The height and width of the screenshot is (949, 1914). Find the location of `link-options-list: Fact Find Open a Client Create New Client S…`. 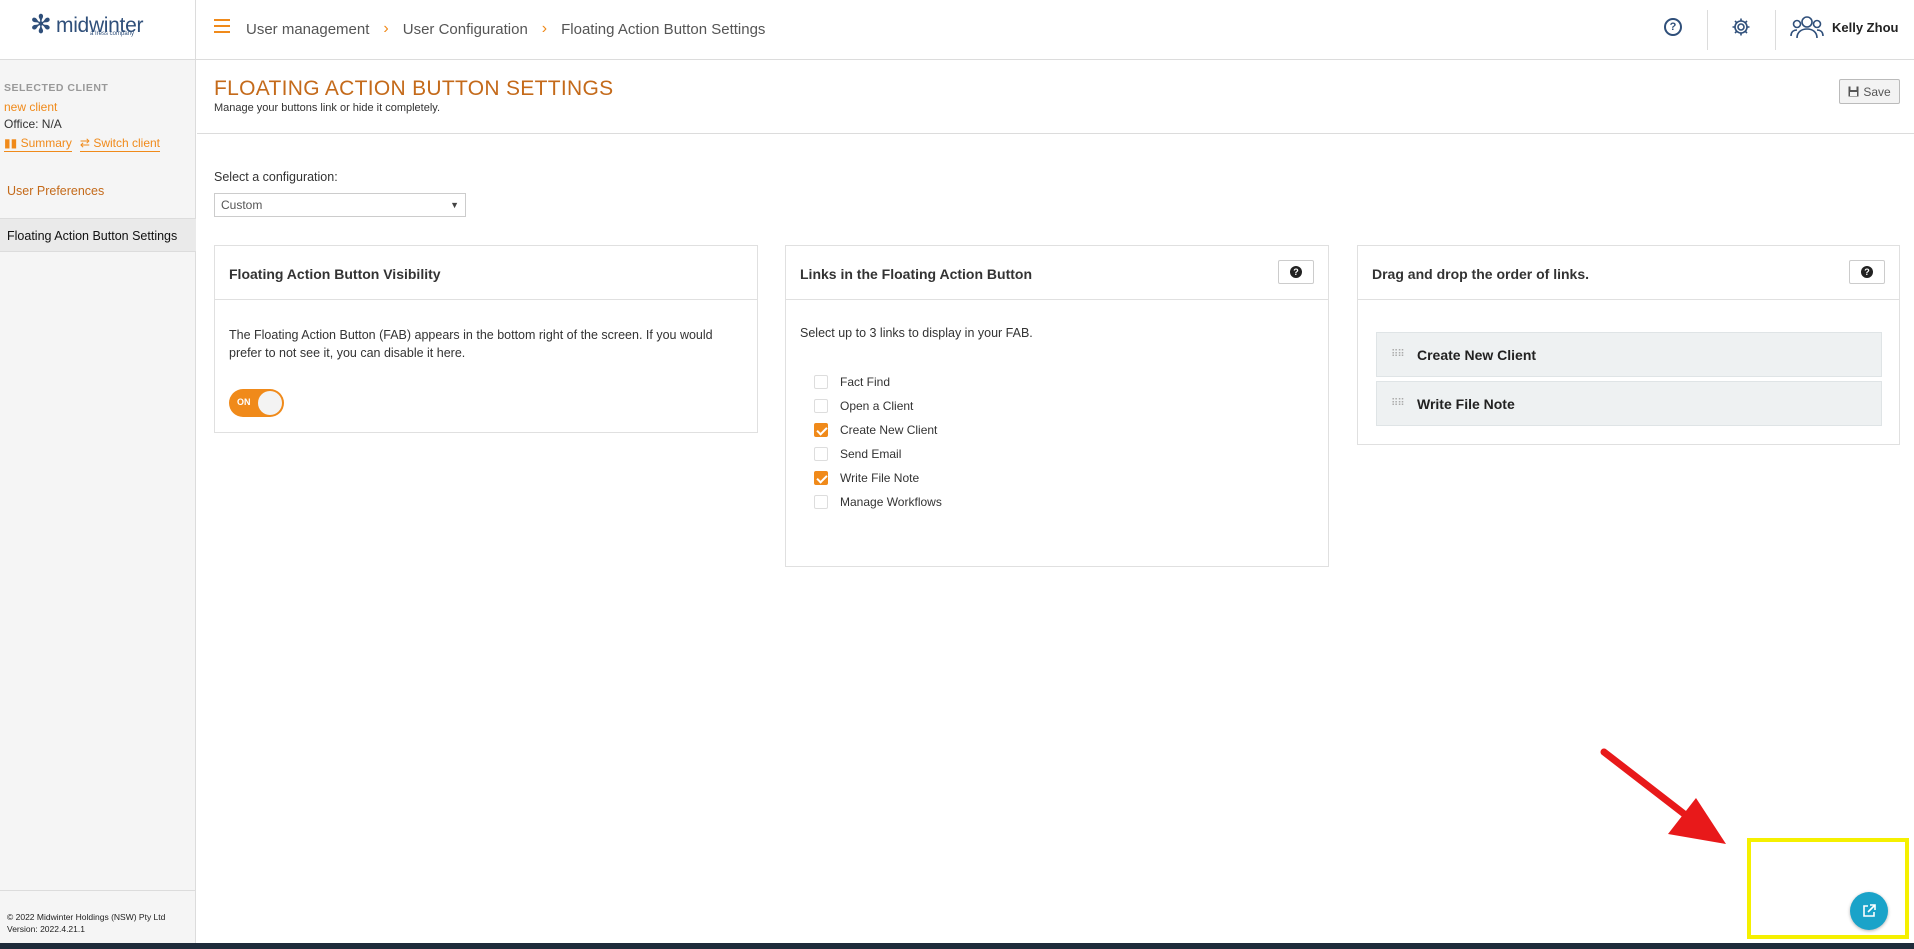

link-options-list: Fact Find Open a Client Create New Client S… is located at coordinates (878, 442).